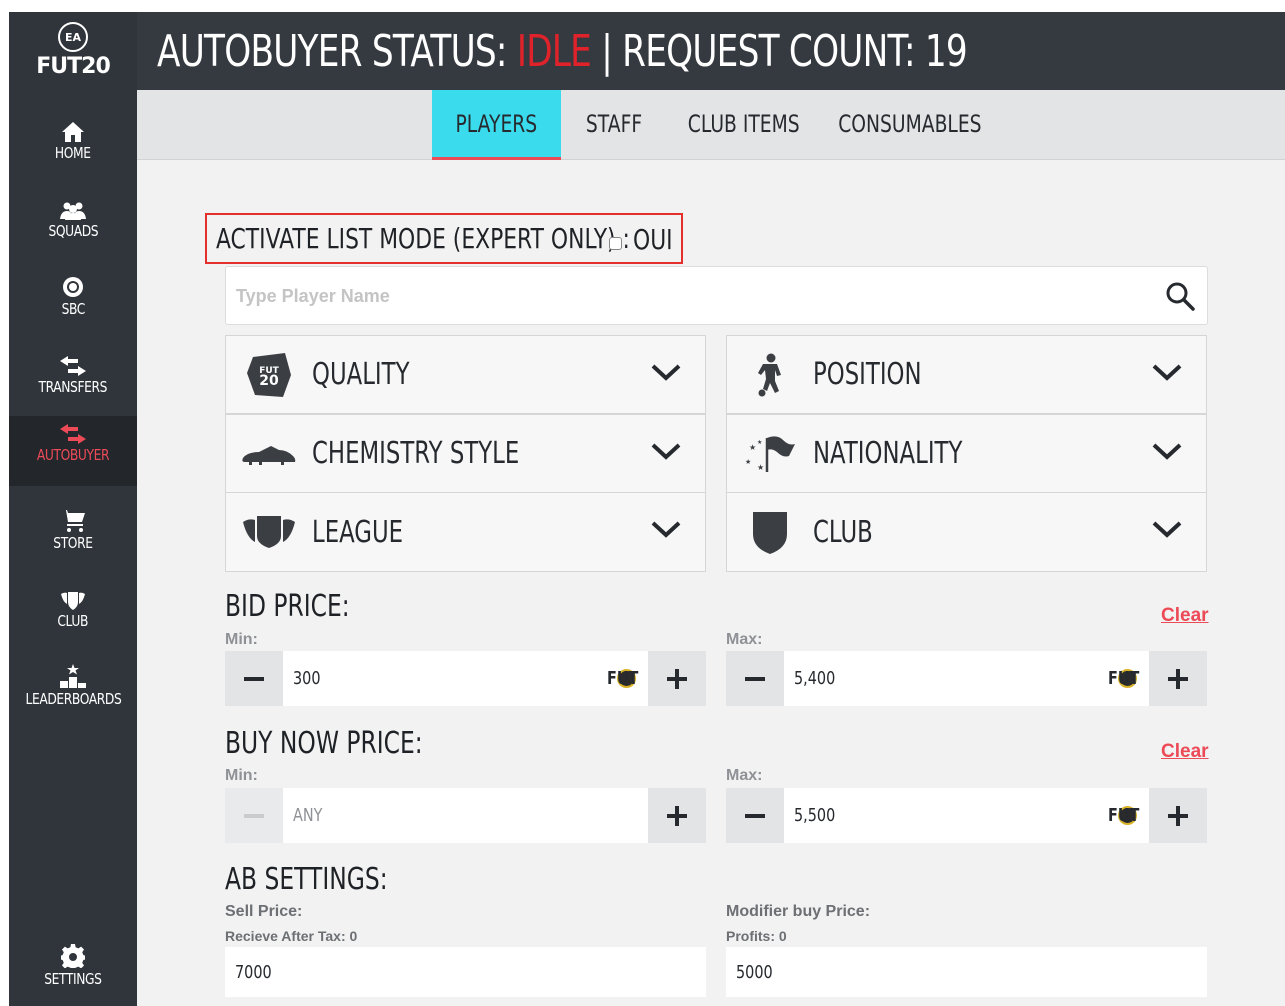 The width and height of the screenshot is (1285, 1006). Describe the element at coordinates (73, 621) in the screenshot. I see `sidebar-item-label: CLUB` at that location.